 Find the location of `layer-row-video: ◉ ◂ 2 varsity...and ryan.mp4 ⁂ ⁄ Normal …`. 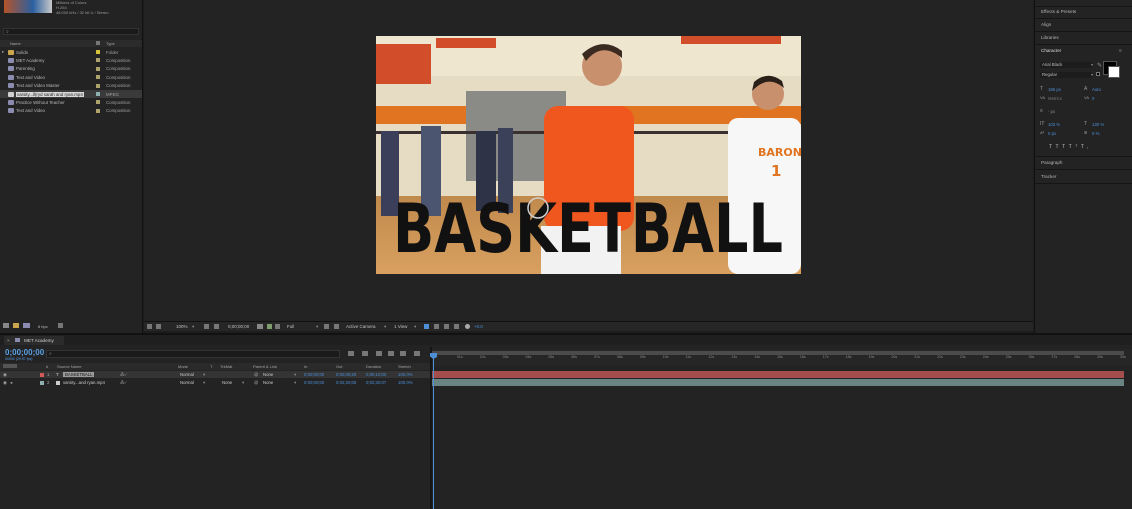

layer-row-video: ◉ ◂ 2 varsity...and ryan.mp4 ⁂ ⁄ Normal … is located at coordinates (215, 382).